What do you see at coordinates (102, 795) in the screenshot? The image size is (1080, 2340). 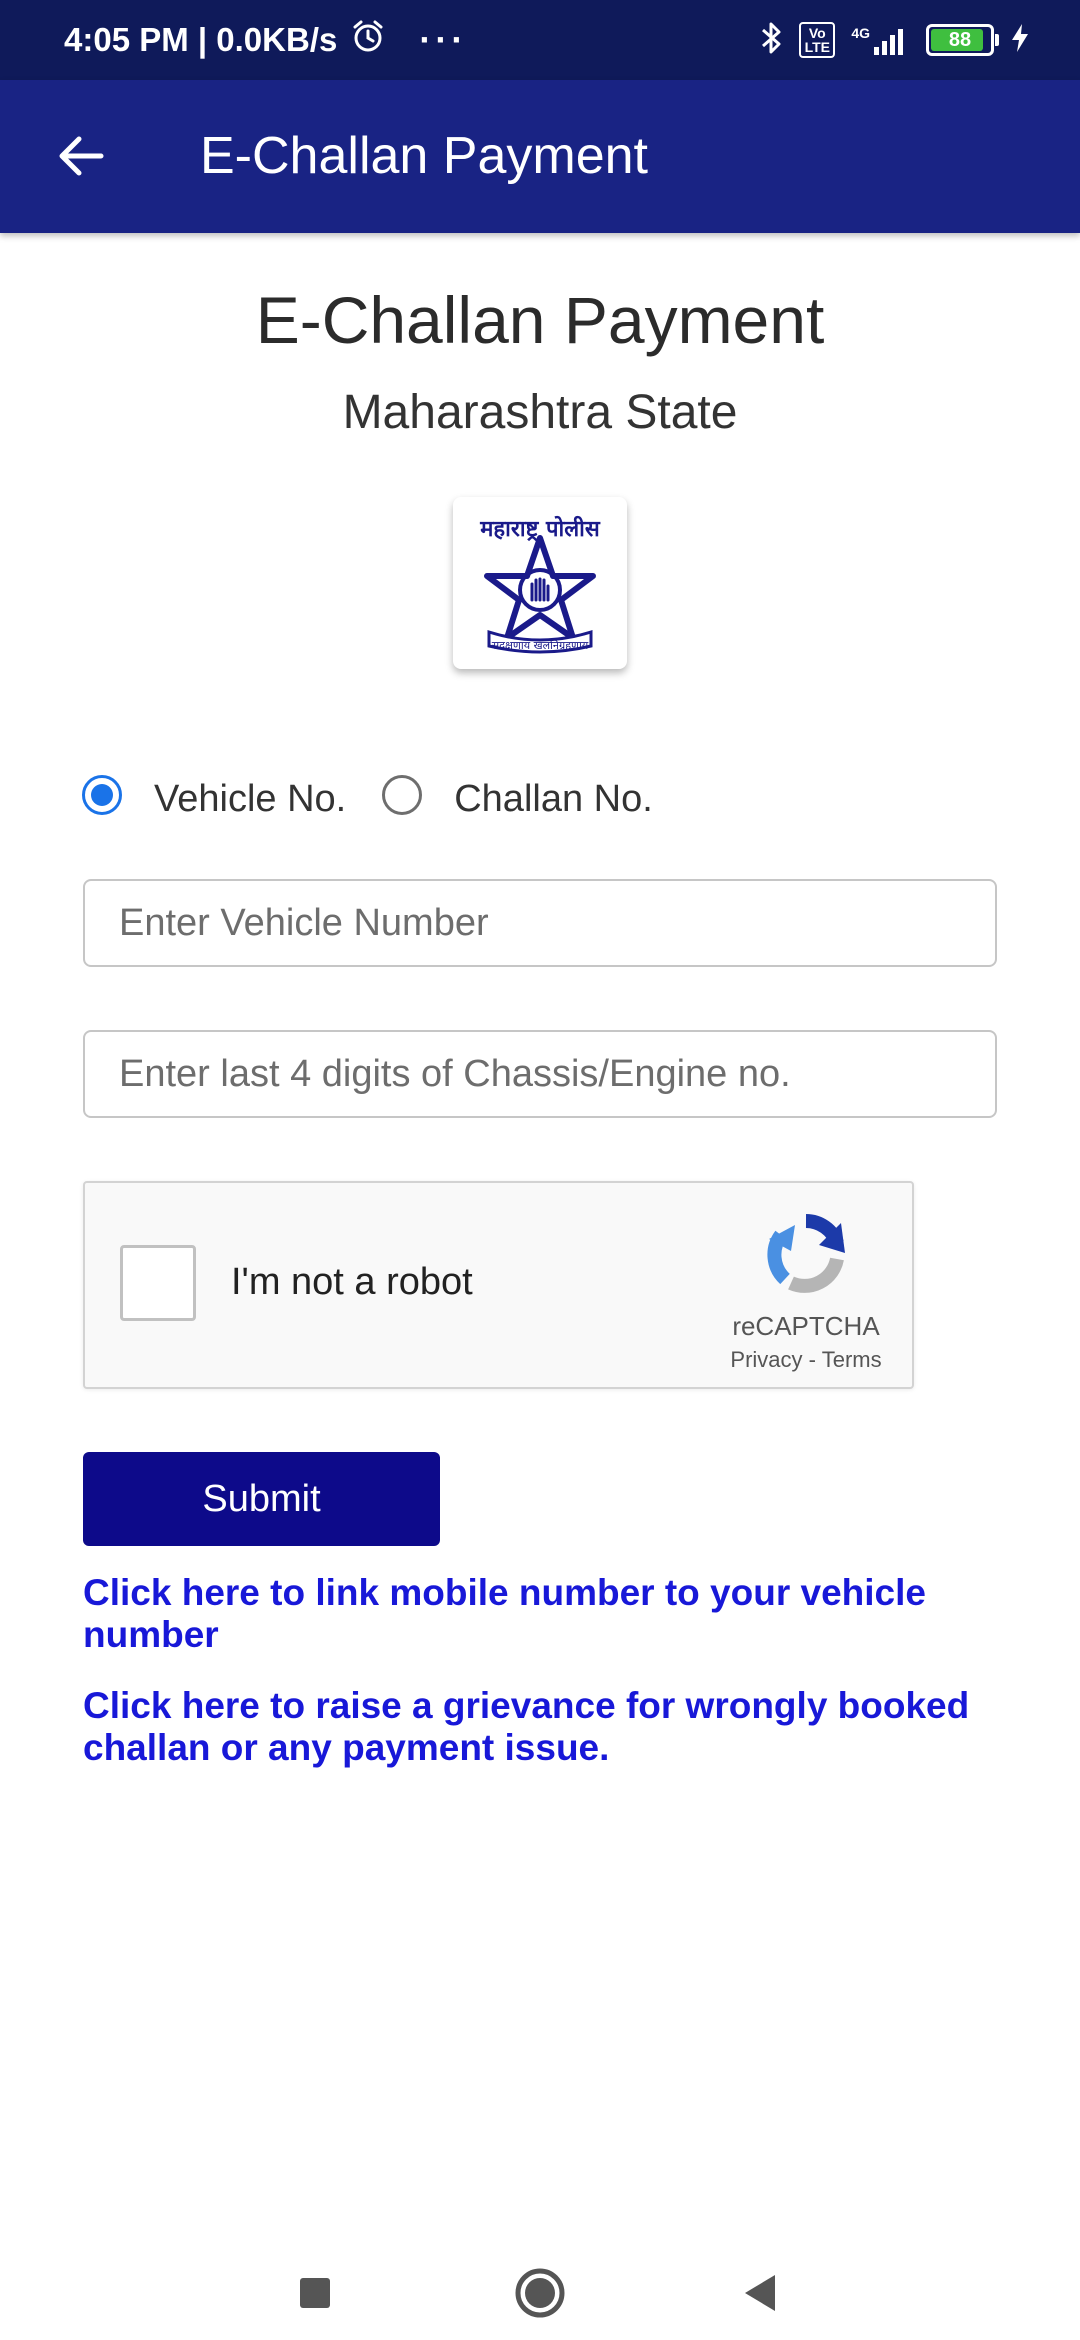 I see `radio-button-checked` at bounding box center [102, 795].